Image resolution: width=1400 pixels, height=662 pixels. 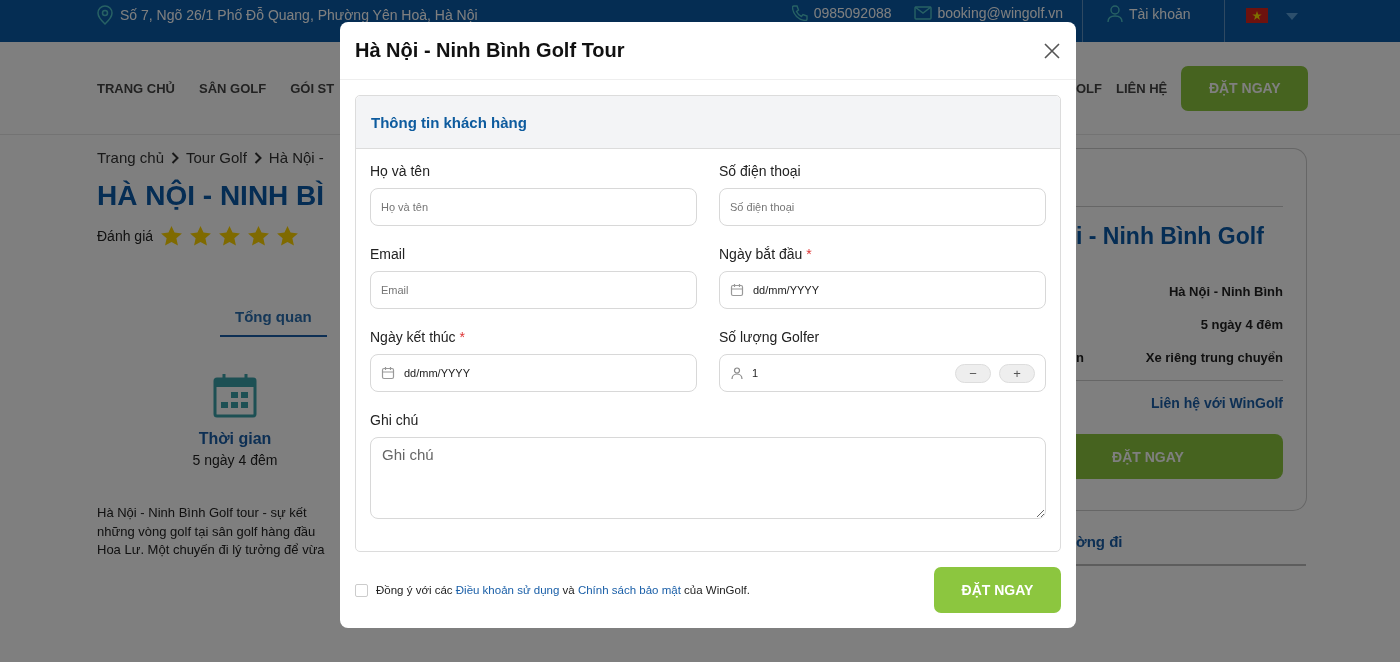 What do you see at coordinates (449, 122) in the screenshot?
I see `section-title: Thông tin khách hàng` at bounding box center [449, 122].